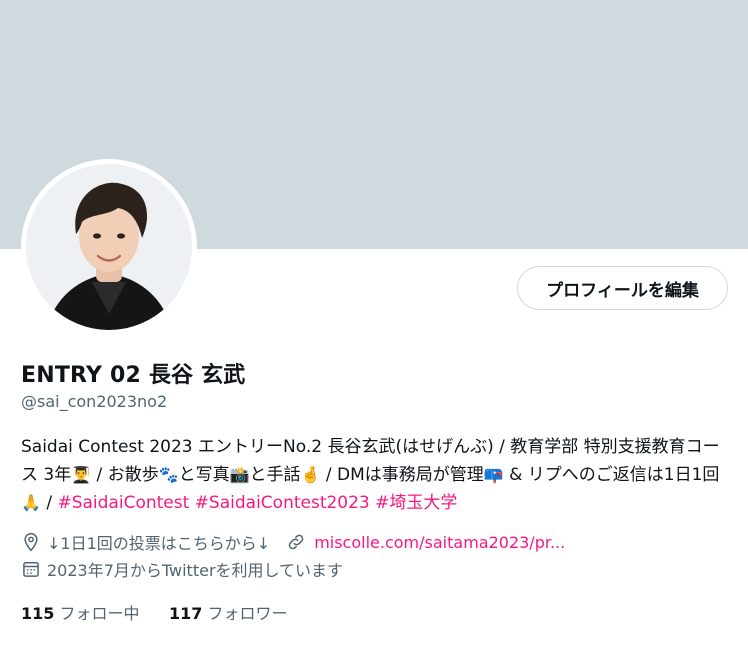  What do you see at coordinates (159, 543) in the screenshot?
I see `location-text: ↓1日1回の投票はこちらから↓` at bounding box center [159, 543].